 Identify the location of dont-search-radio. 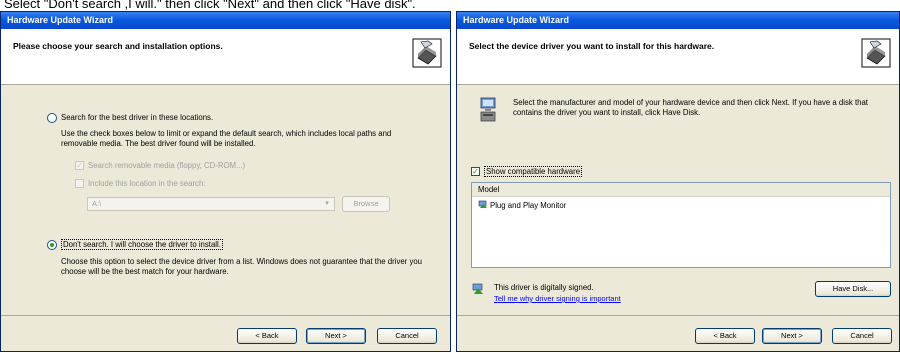
(52, 245).